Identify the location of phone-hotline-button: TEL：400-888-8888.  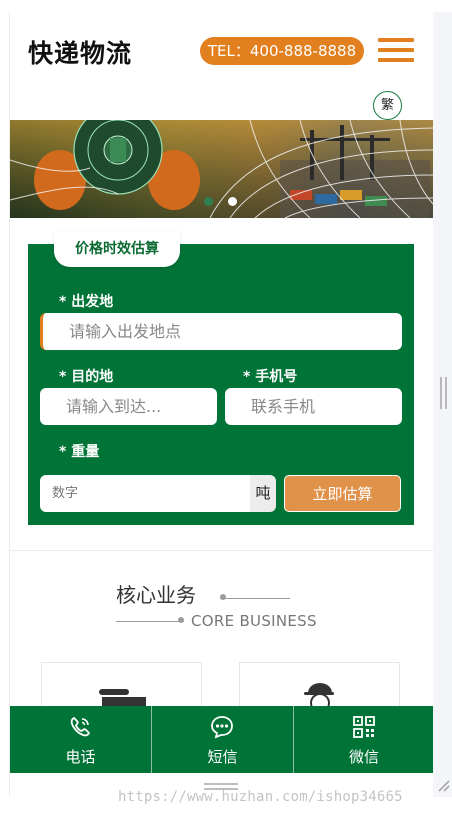
(282, 51).